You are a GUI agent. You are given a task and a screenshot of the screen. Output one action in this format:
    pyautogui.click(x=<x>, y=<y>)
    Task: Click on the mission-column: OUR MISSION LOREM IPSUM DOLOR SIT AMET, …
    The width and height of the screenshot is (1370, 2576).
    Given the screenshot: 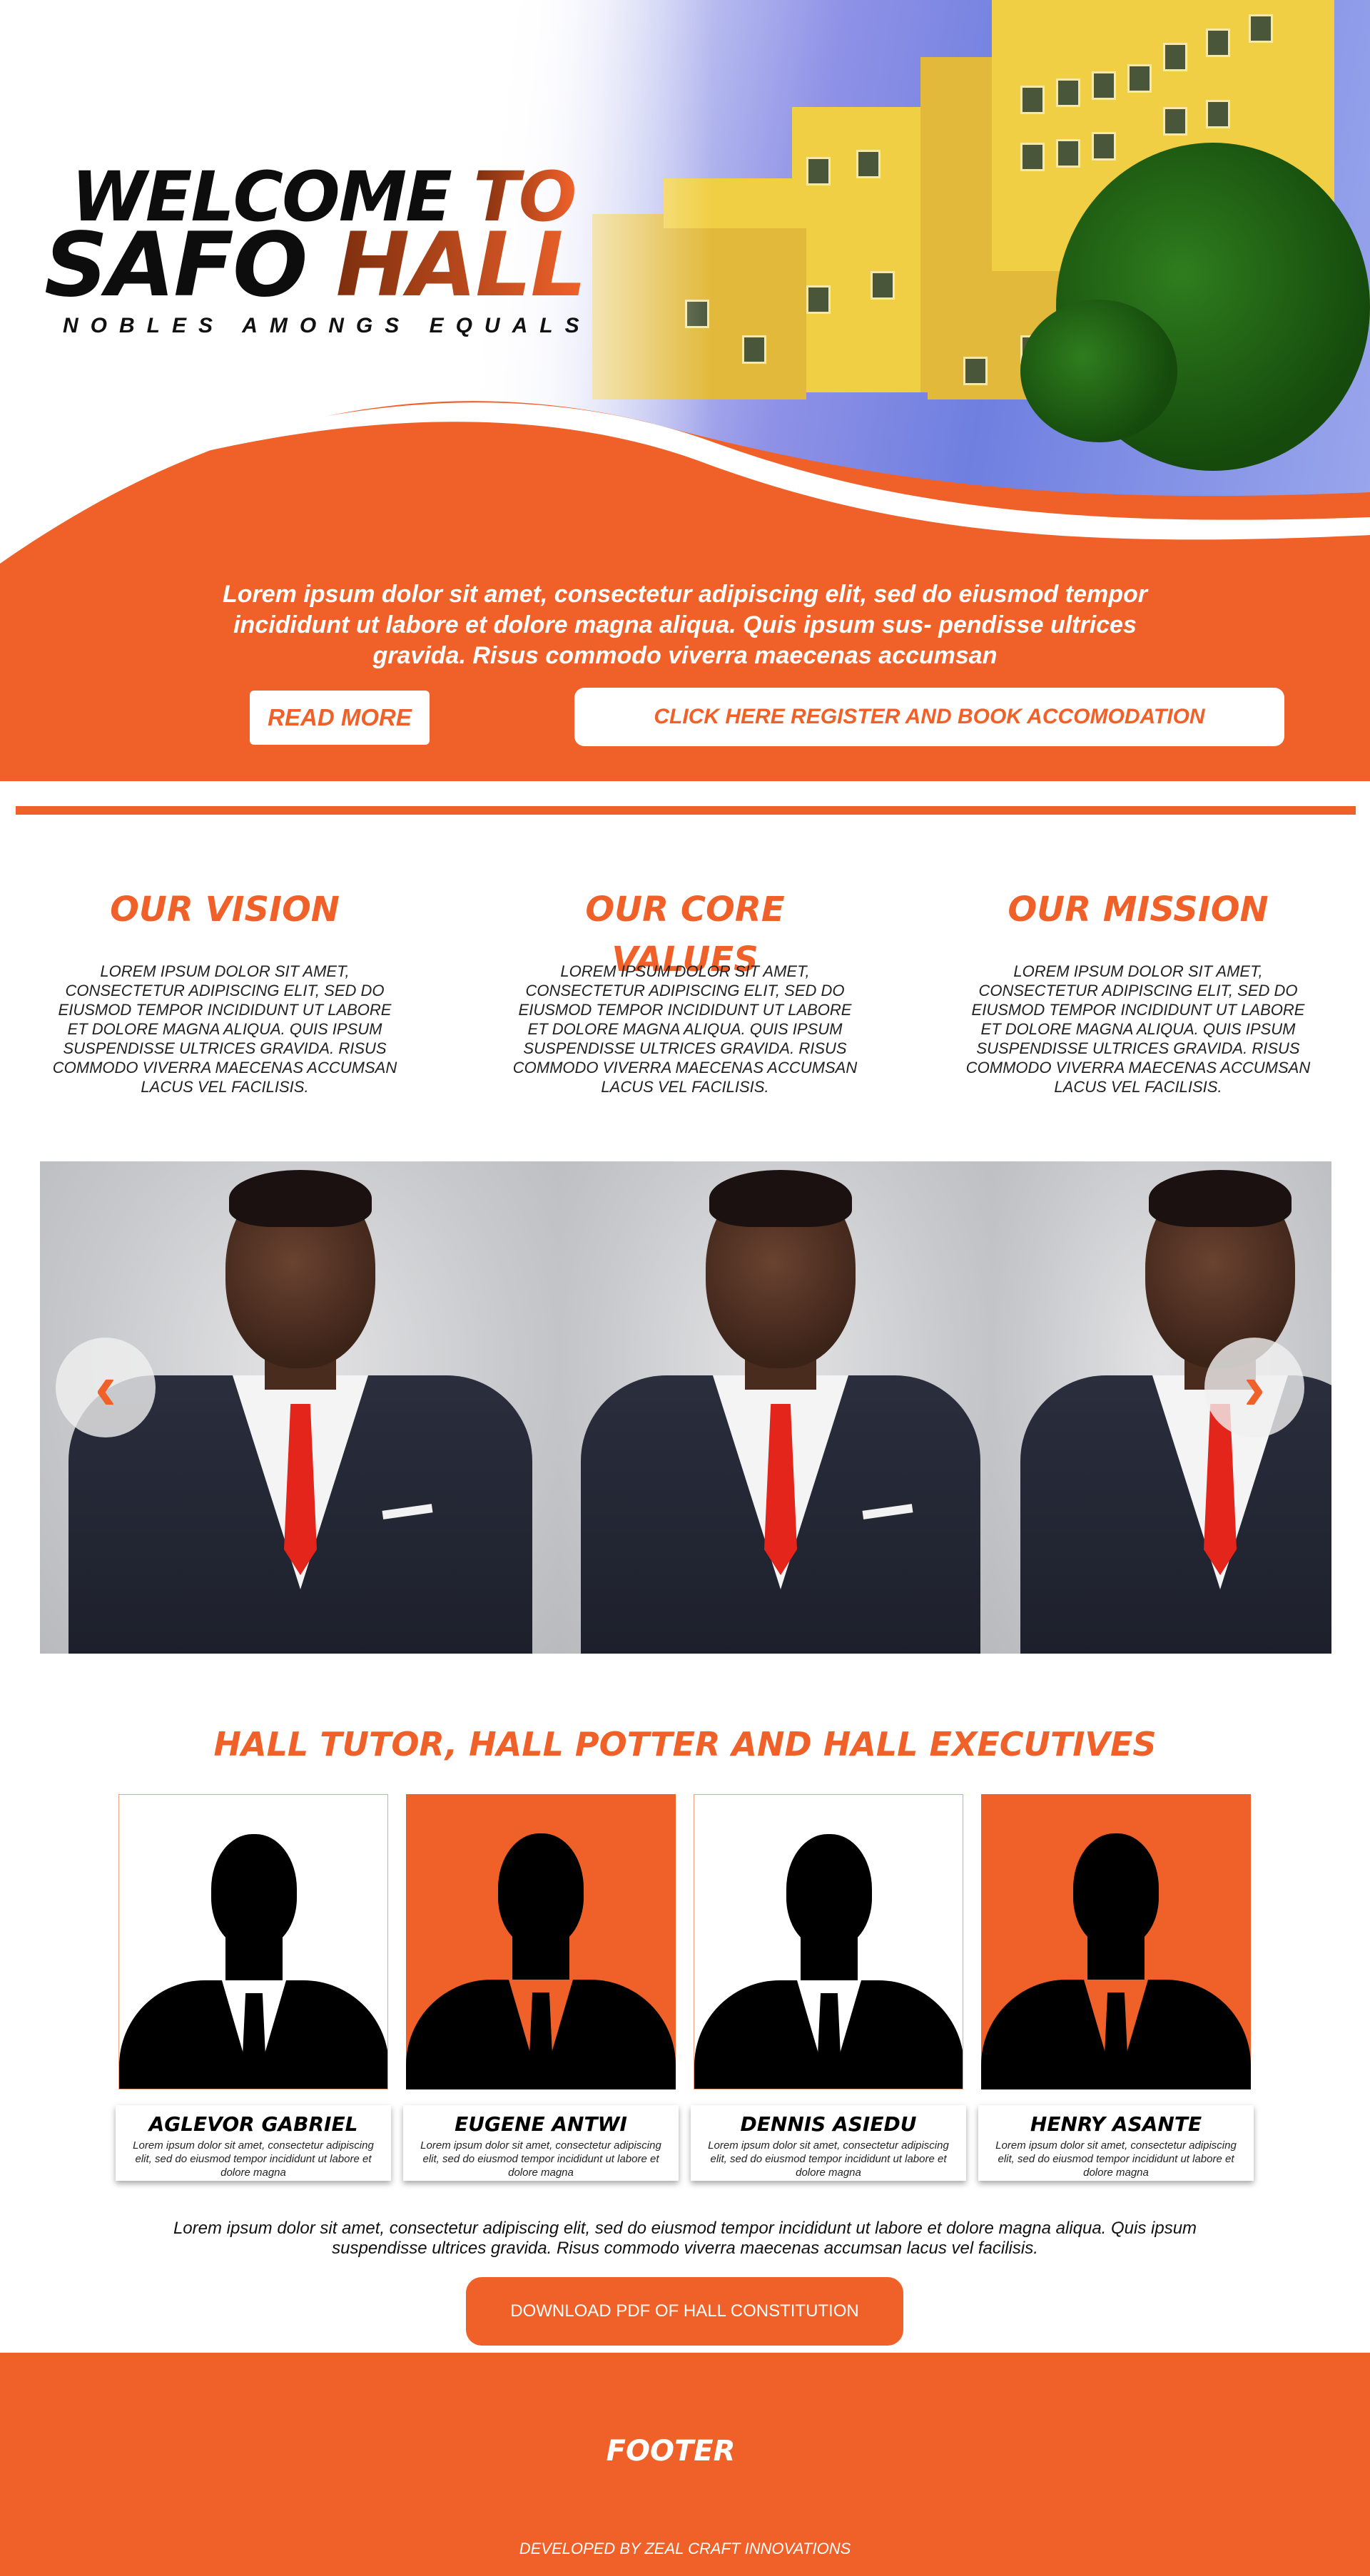 What is the action you would take?
    pyautogui.click(x=1138, y=990)
    